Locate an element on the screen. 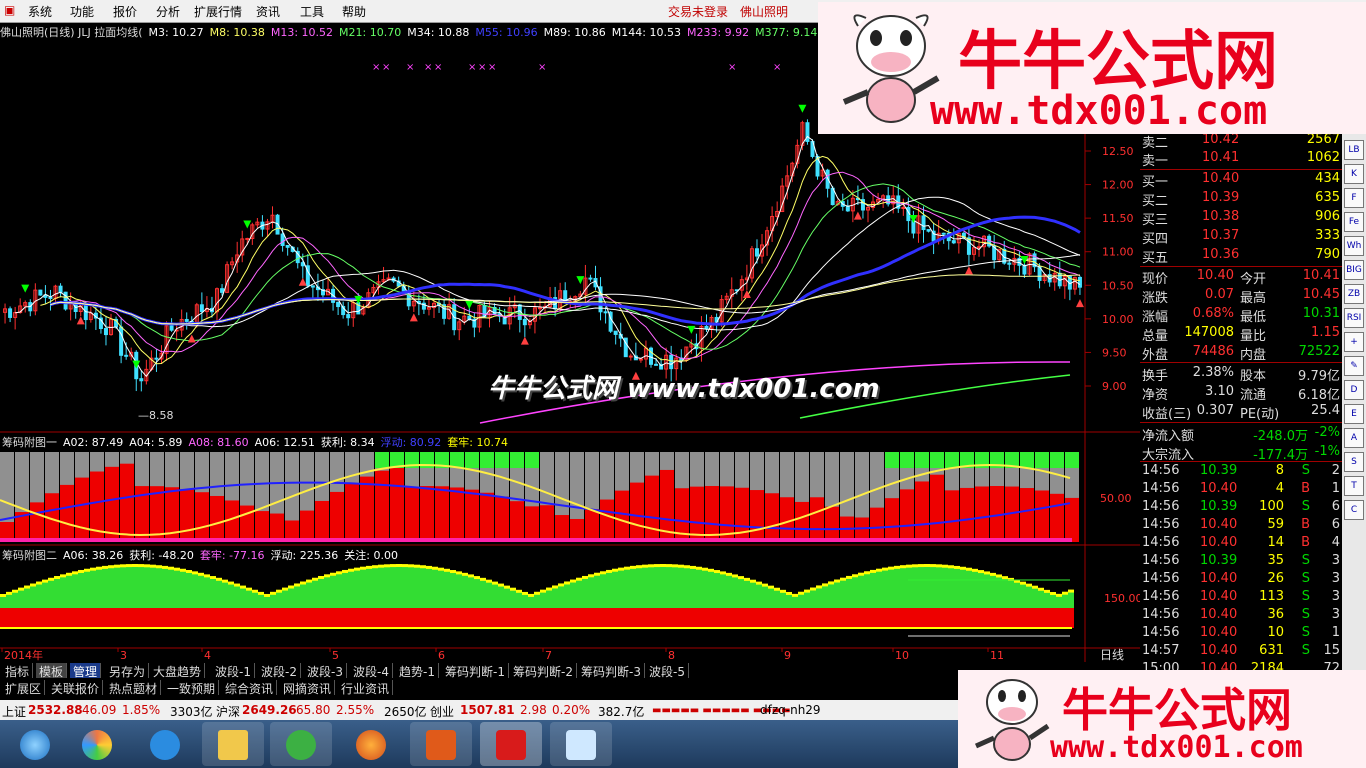 The width and height of the screenshot is (1366, 768). y-tick-label: 11.50 is located at coordinates (1118, 218).